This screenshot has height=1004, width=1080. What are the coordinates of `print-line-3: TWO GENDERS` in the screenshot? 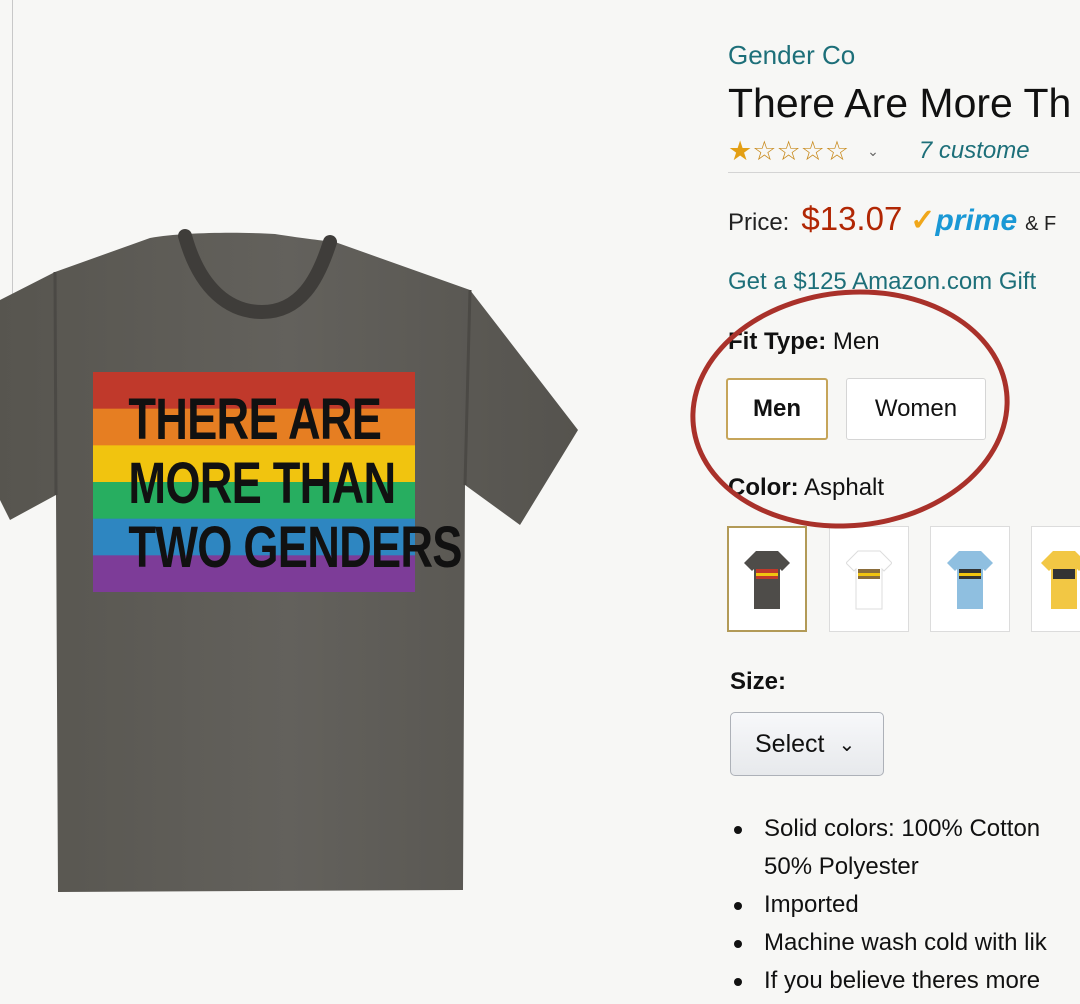 It's located at (295, 547).